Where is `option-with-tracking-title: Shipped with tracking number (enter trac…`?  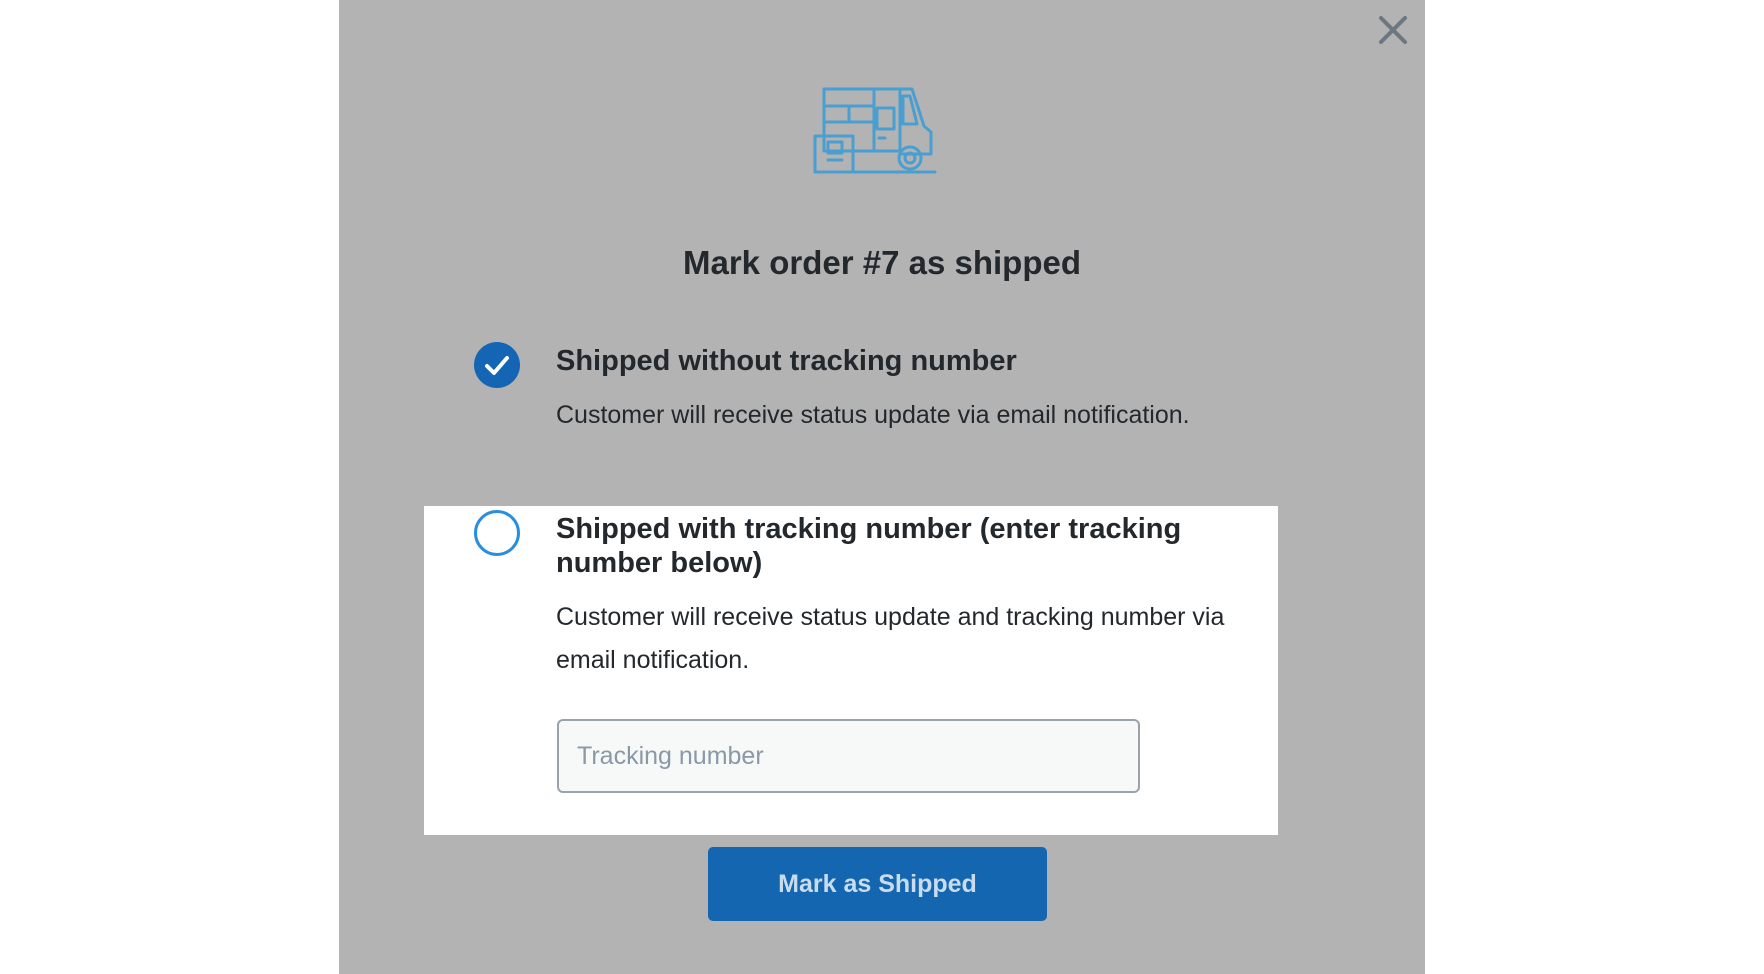 option-with-tracking-title: Shipped with tracking number (enter trac… is located at coordinates (906, 546).